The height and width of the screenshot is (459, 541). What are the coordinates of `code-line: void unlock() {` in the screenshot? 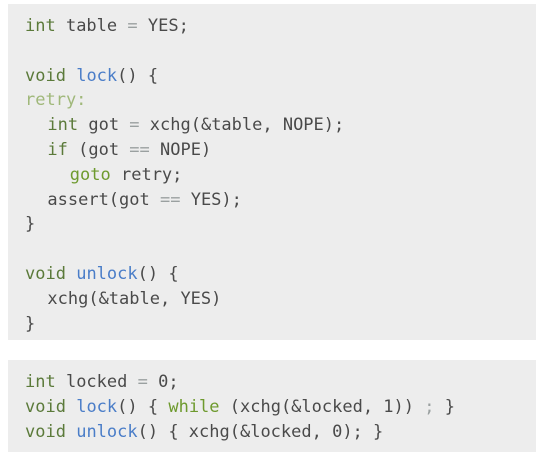 It's located at (102, 274).